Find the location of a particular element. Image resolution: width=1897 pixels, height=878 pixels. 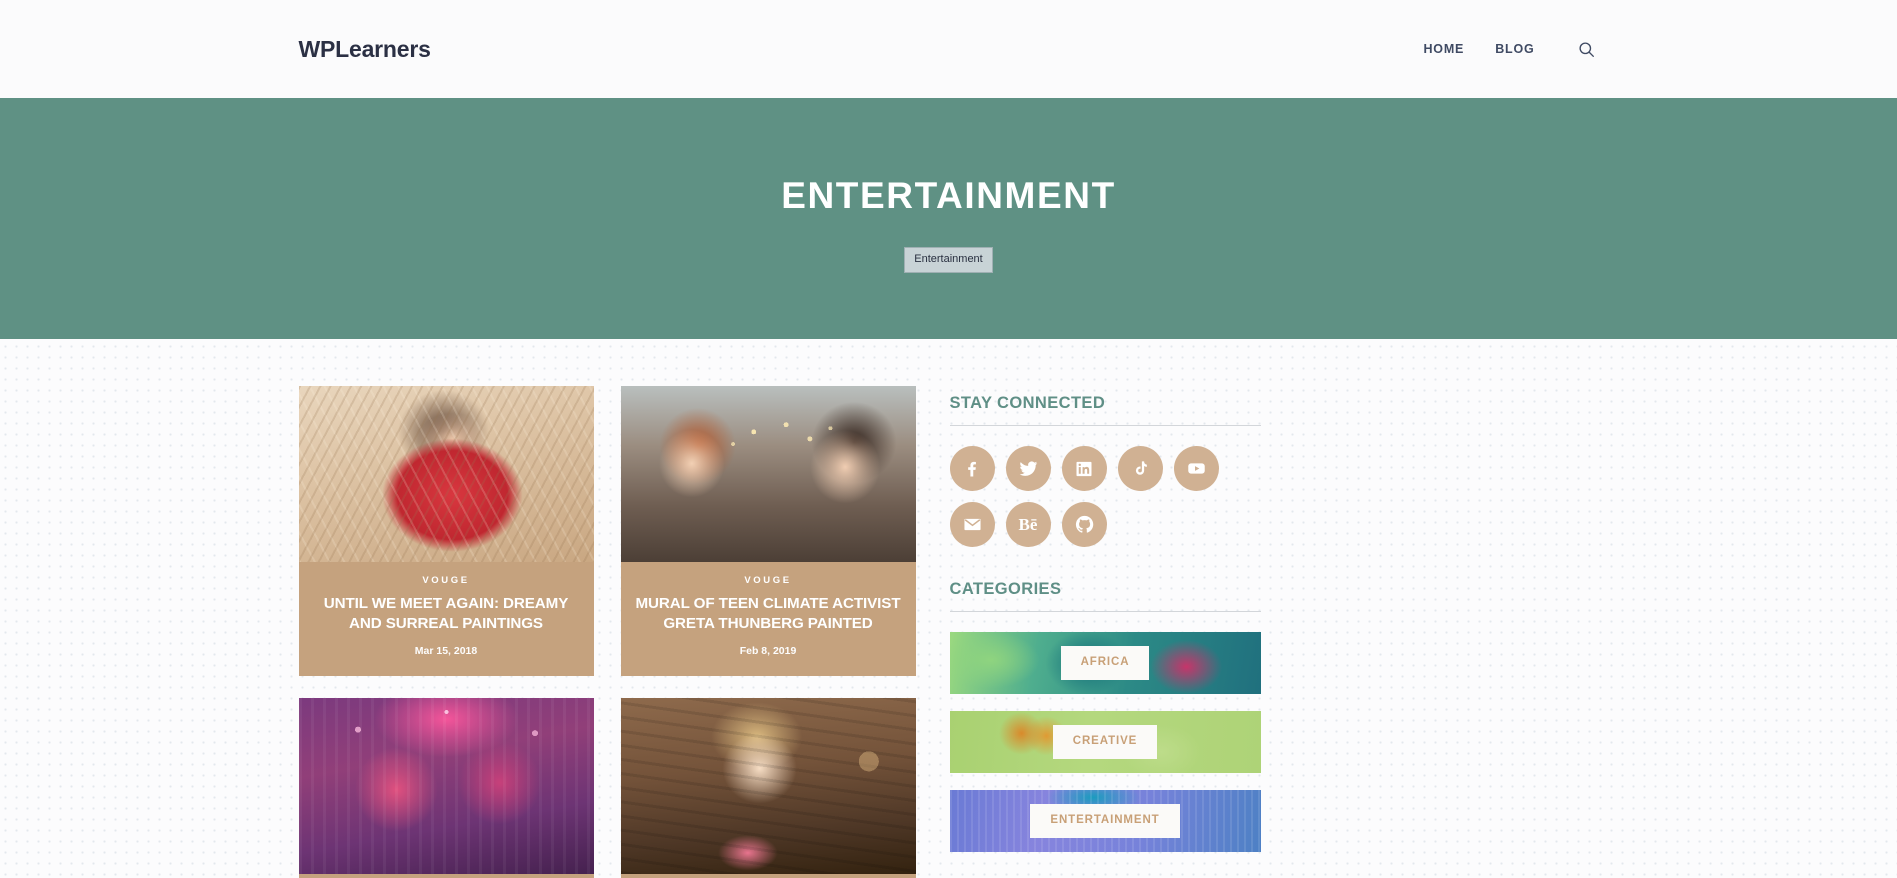

github-icon is located at coordinates (1084, 524).